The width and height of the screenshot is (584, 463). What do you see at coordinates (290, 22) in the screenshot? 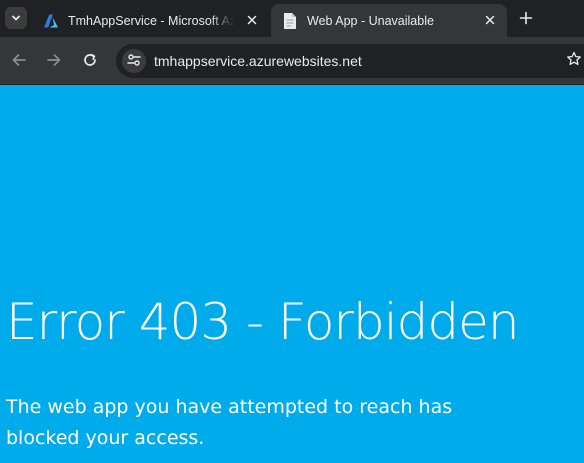
I see `document-icon` at bounding box center [290, 22].